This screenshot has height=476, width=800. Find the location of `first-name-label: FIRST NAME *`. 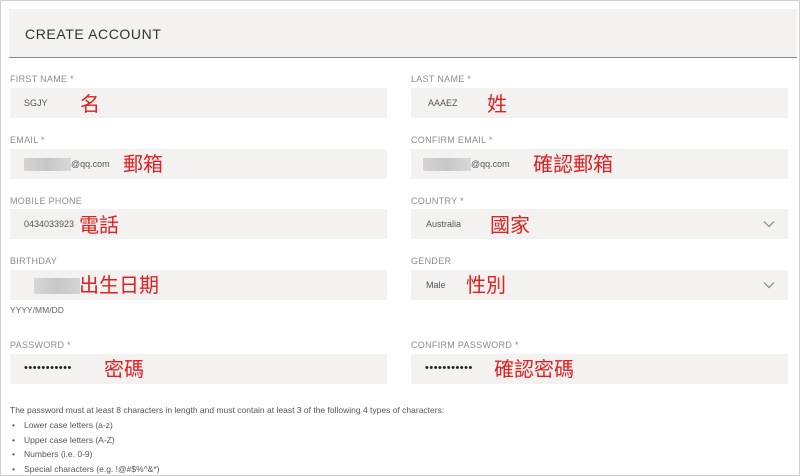

first-name-label: FIRST NAME * is located at coordinates (42, 79).